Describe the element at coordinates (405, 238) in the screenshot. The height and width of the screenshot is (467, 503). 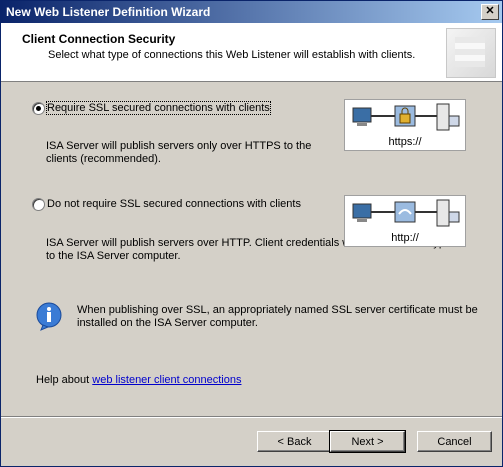
I see `http-caption: http://` at that location.